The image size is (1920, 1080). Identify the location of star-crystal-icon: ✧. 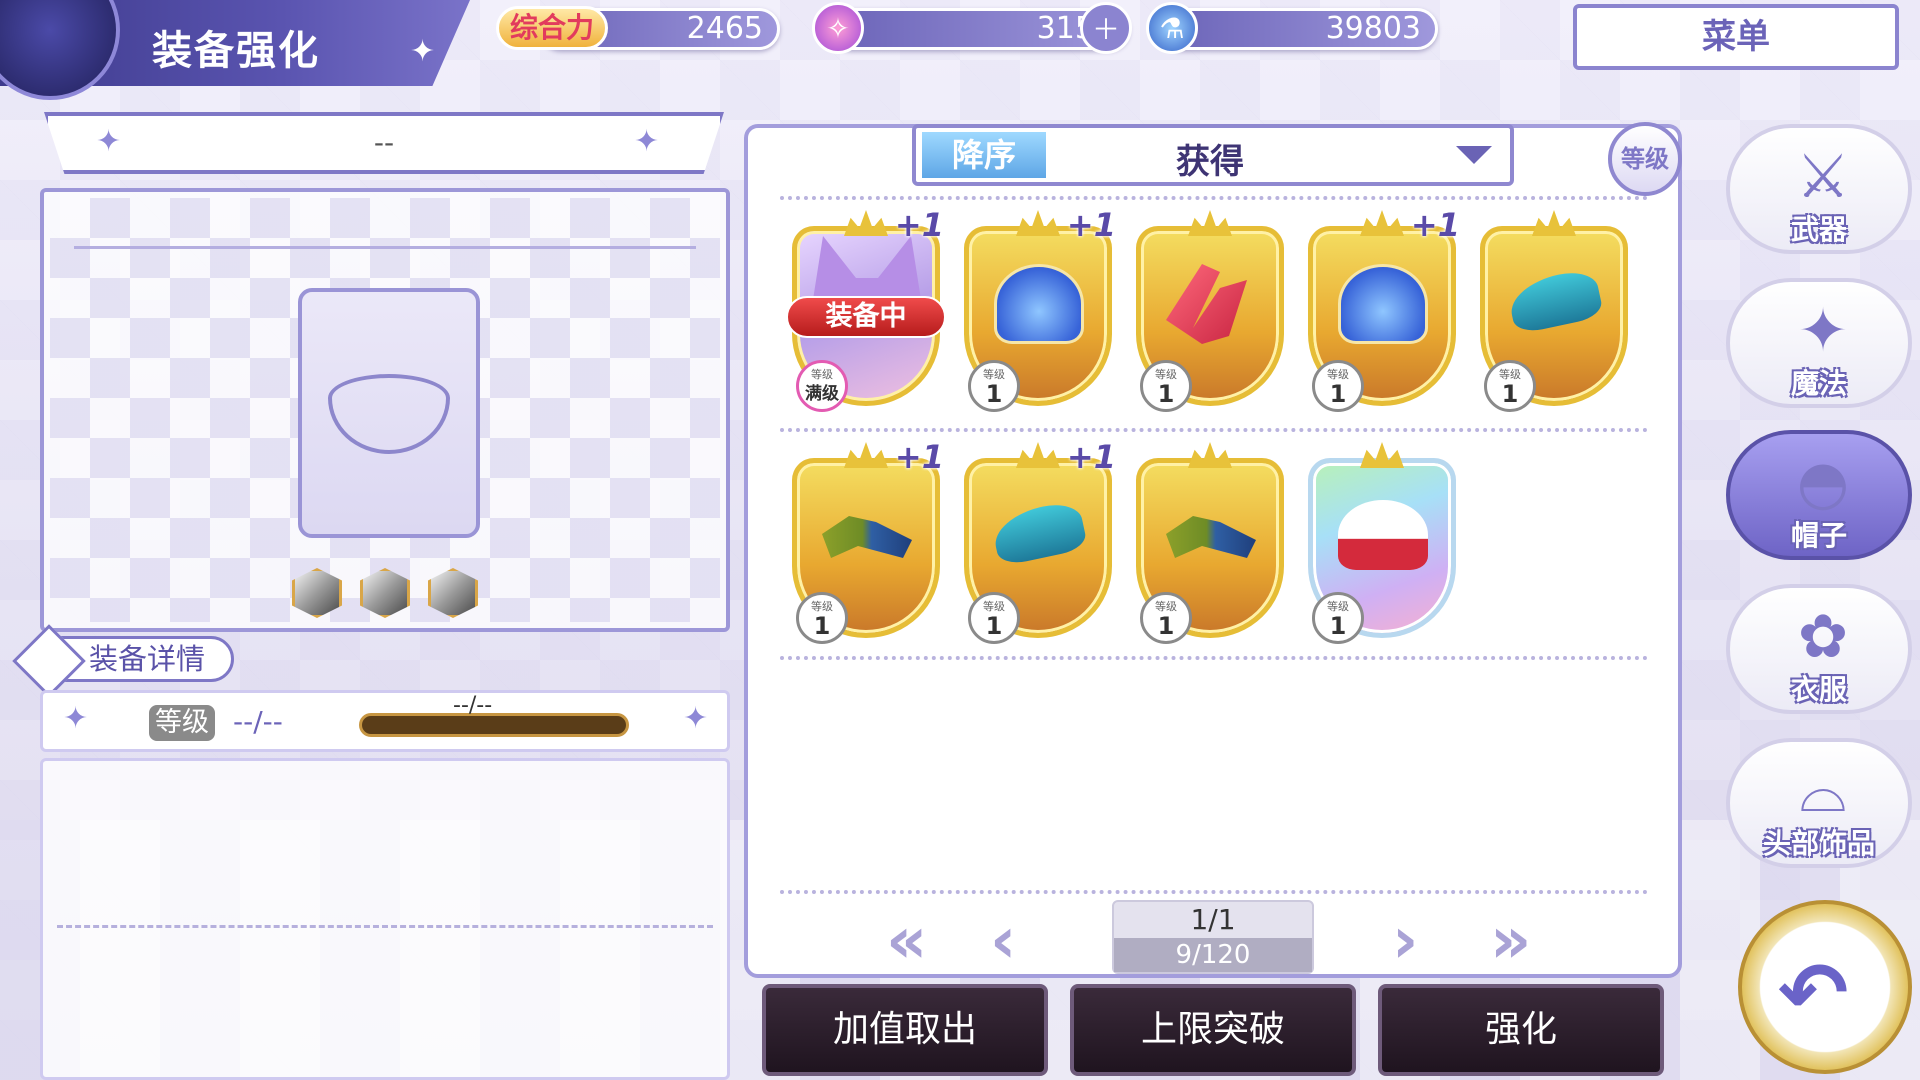
(838, 28).